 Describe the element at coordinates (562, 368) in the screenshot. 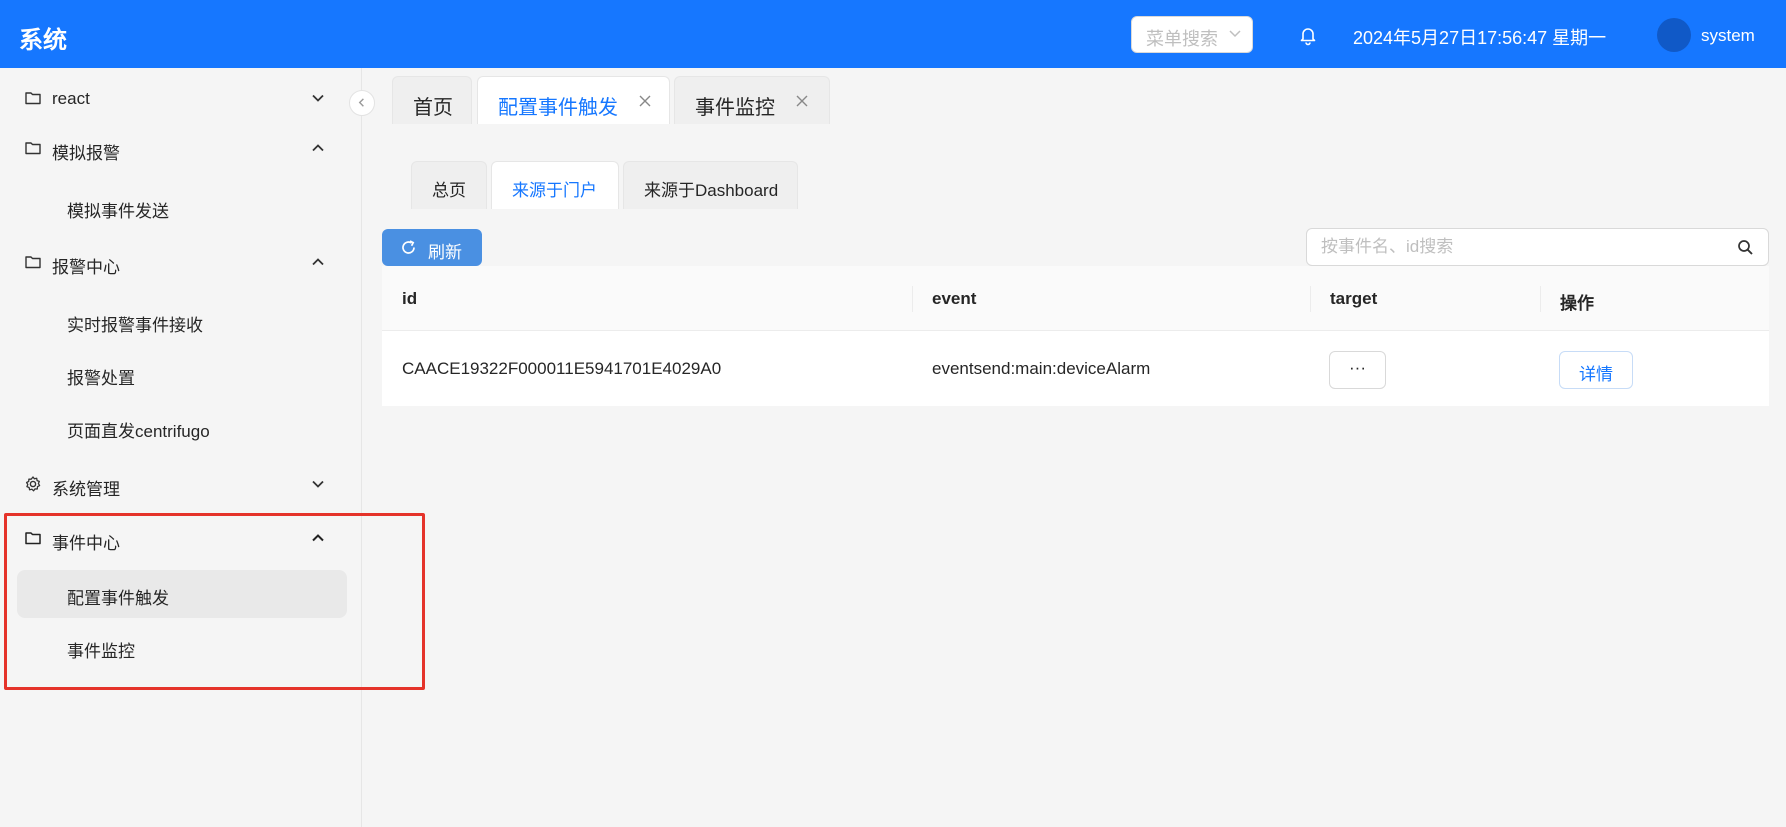

I see `cell-id: CAACE19322F000011E5941701E4029A0` at that location.